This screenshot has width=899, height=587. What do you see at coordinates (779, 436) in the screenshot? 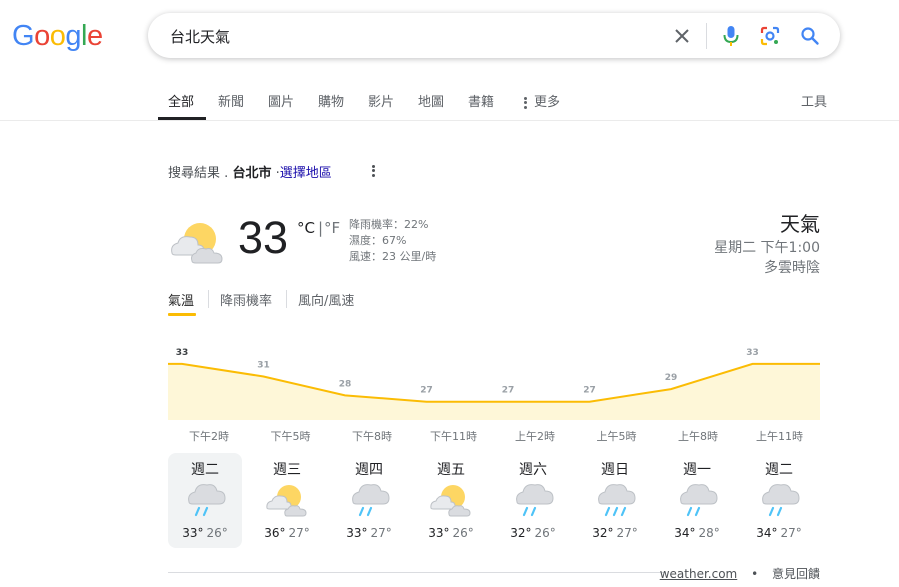
I see `hour-tick-label: 上午11時` at bounding box center [779, 436].